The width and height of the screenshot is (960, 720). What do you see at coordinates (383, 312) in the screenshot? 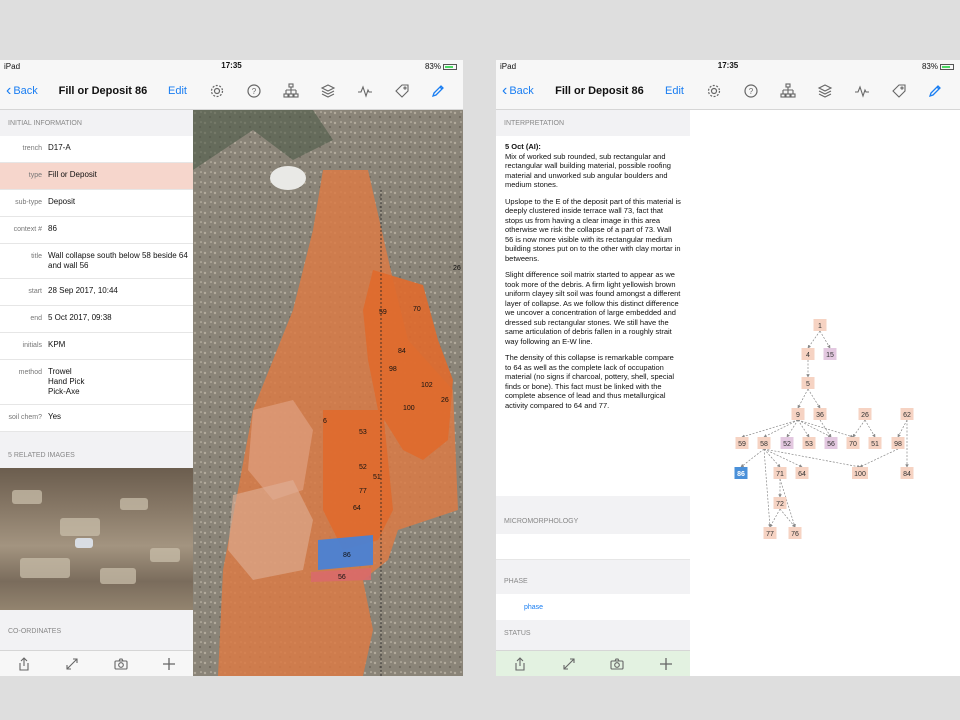
I see `map-context-label: 59` at bounding box center [383, 312].